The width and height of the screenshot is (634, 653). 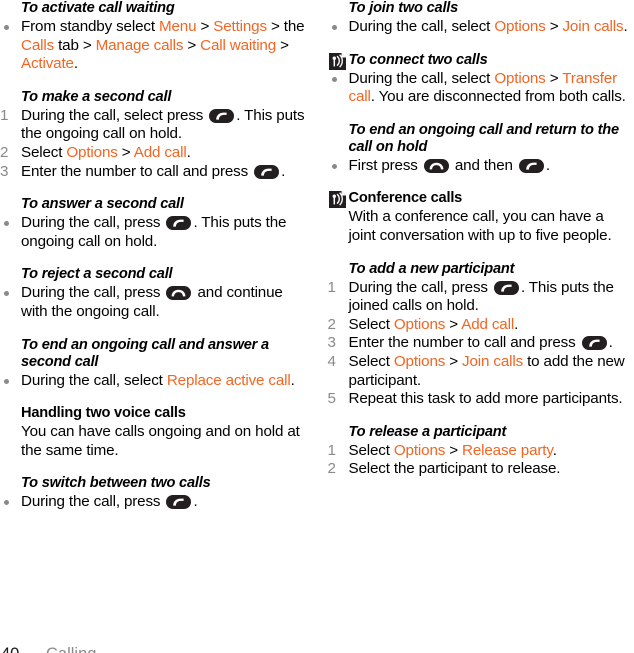 I want to click on menu-path-term: Manage calls, so click(x=140, y=45).